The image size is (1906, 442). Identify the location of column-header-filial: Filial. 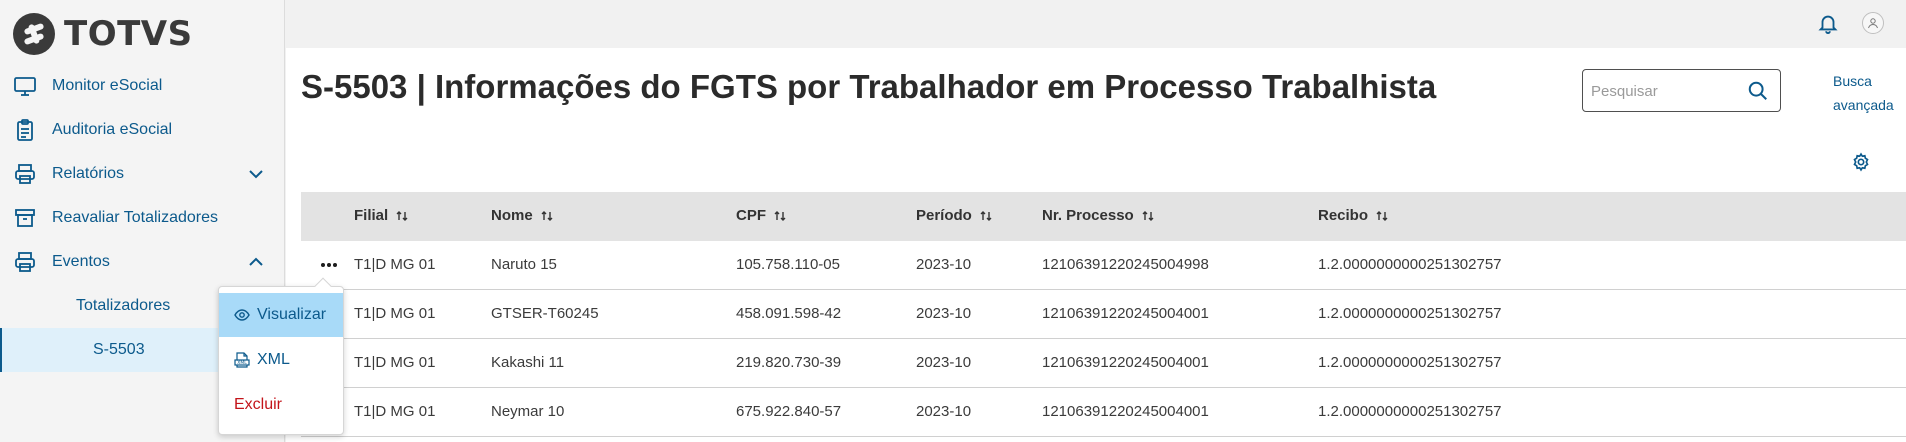
(381, 215).